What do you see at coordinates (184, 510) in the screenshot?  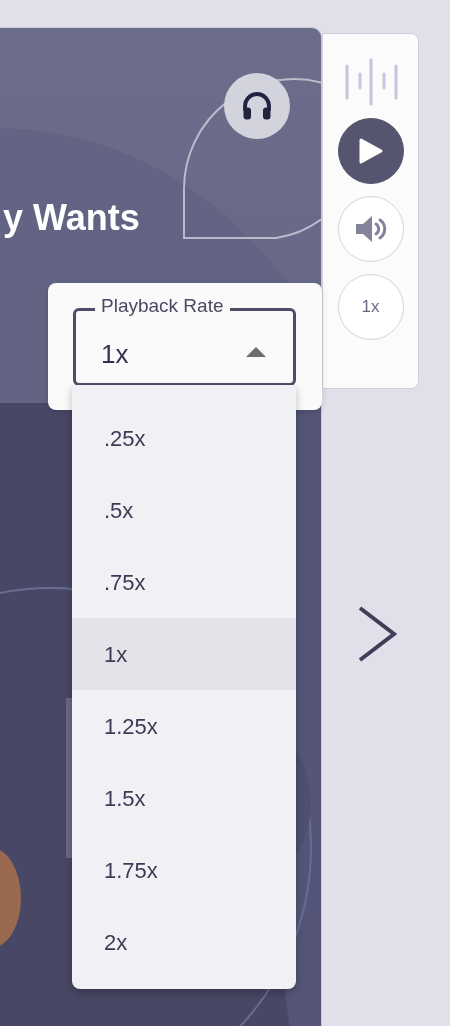 I see `rate-option: .5x` at bounding box center [184, 510].